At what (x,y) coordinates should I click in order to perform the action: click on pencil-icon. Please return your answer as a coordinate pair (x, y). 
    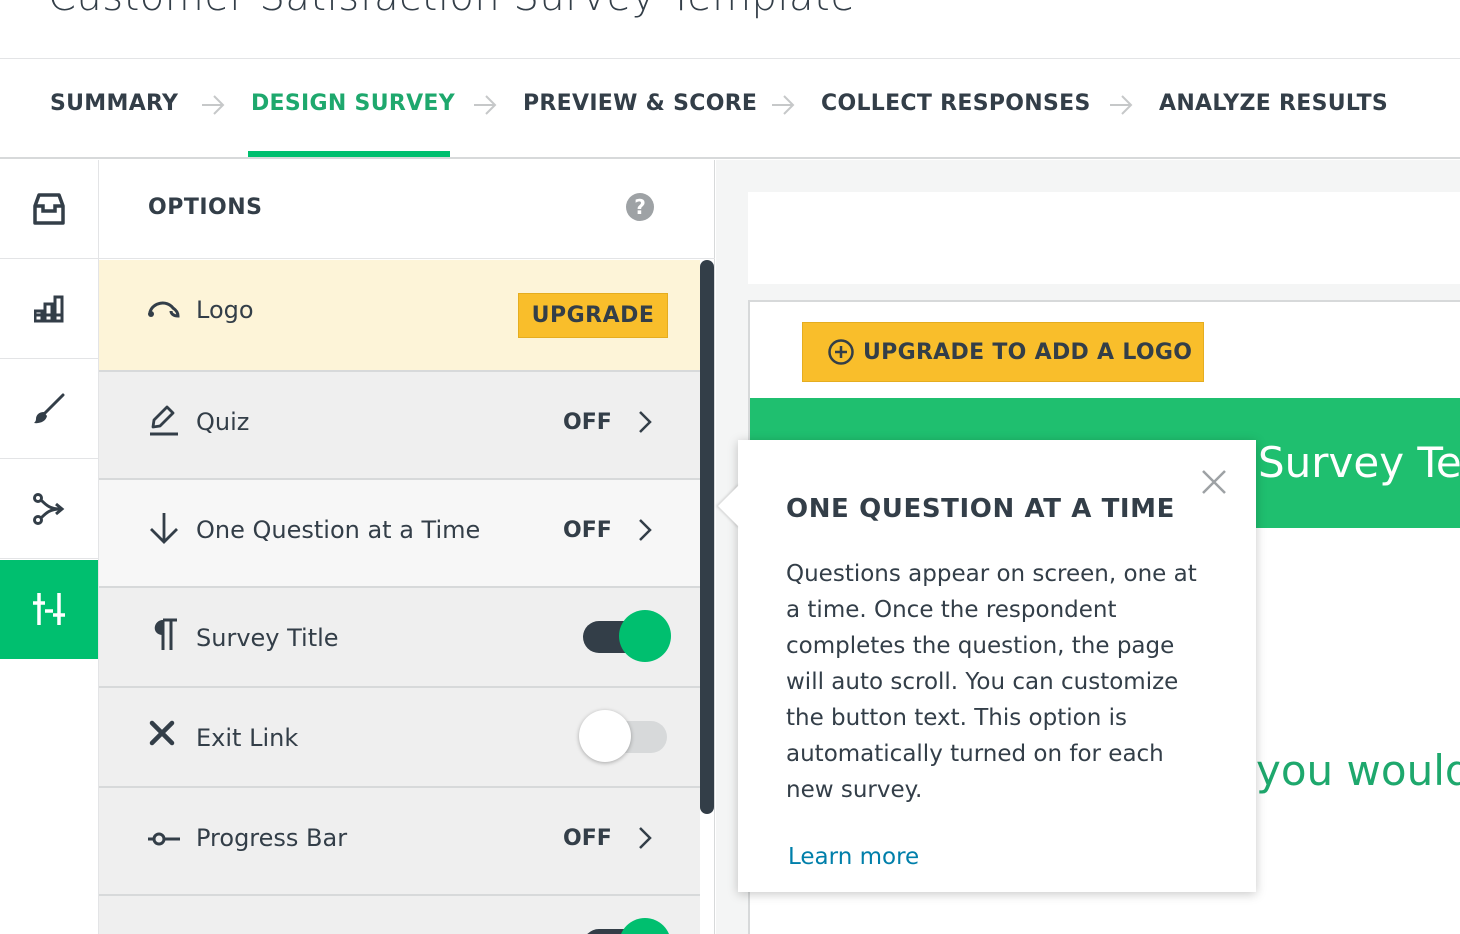
    Looking at the image, I should click on (164, 420).